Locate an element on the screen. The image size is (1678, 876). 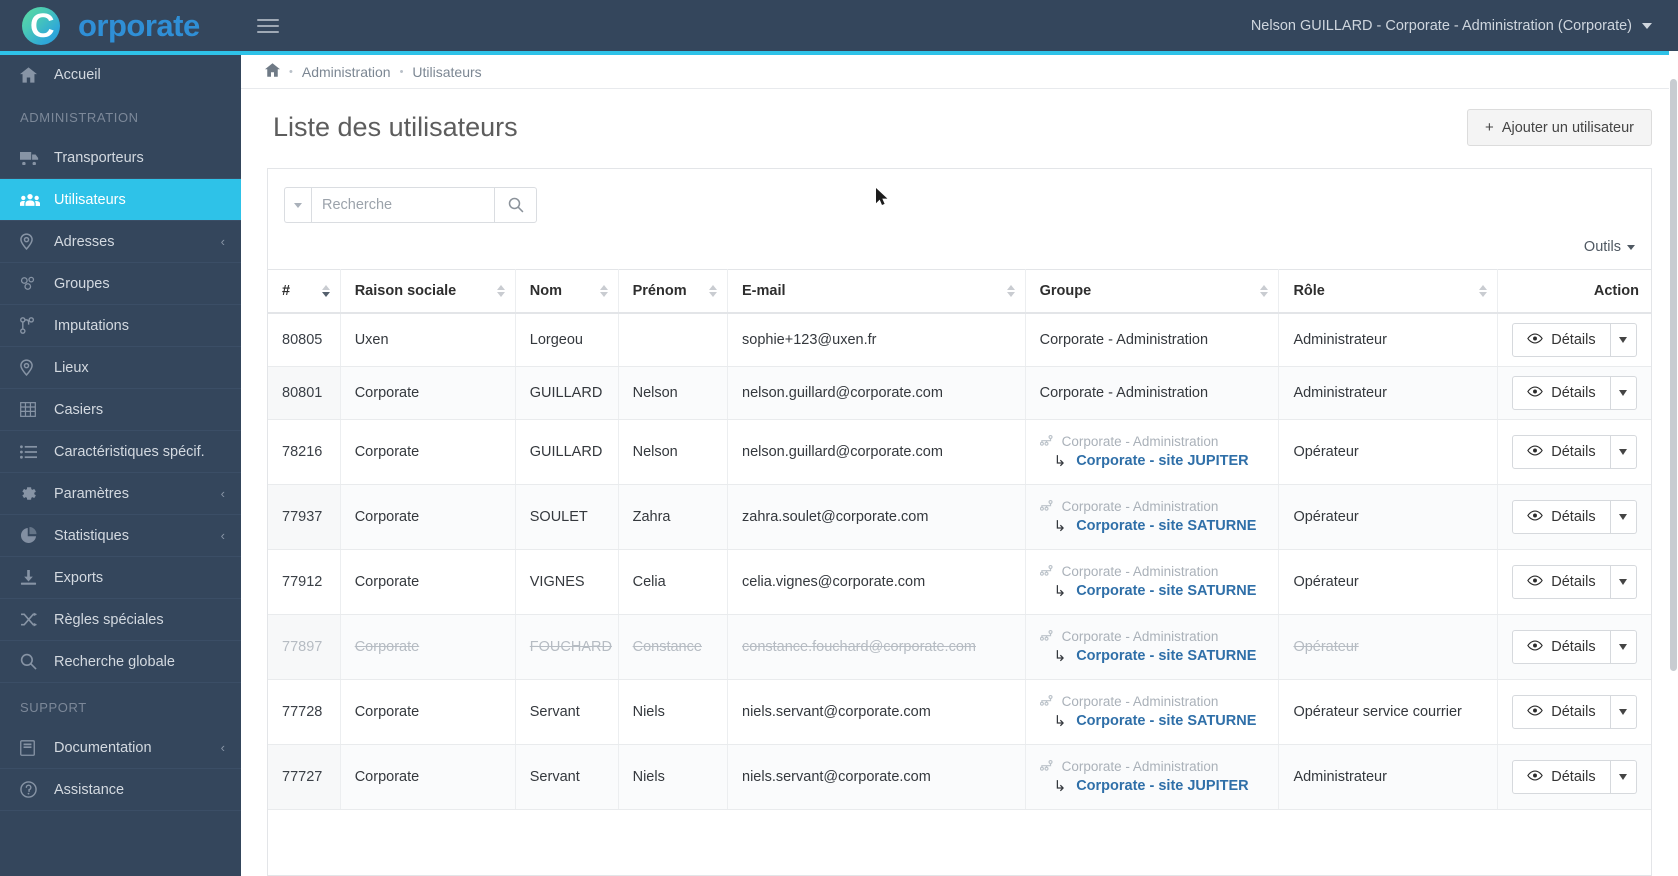
column-header-id: # is located at coordinates (304, 291).